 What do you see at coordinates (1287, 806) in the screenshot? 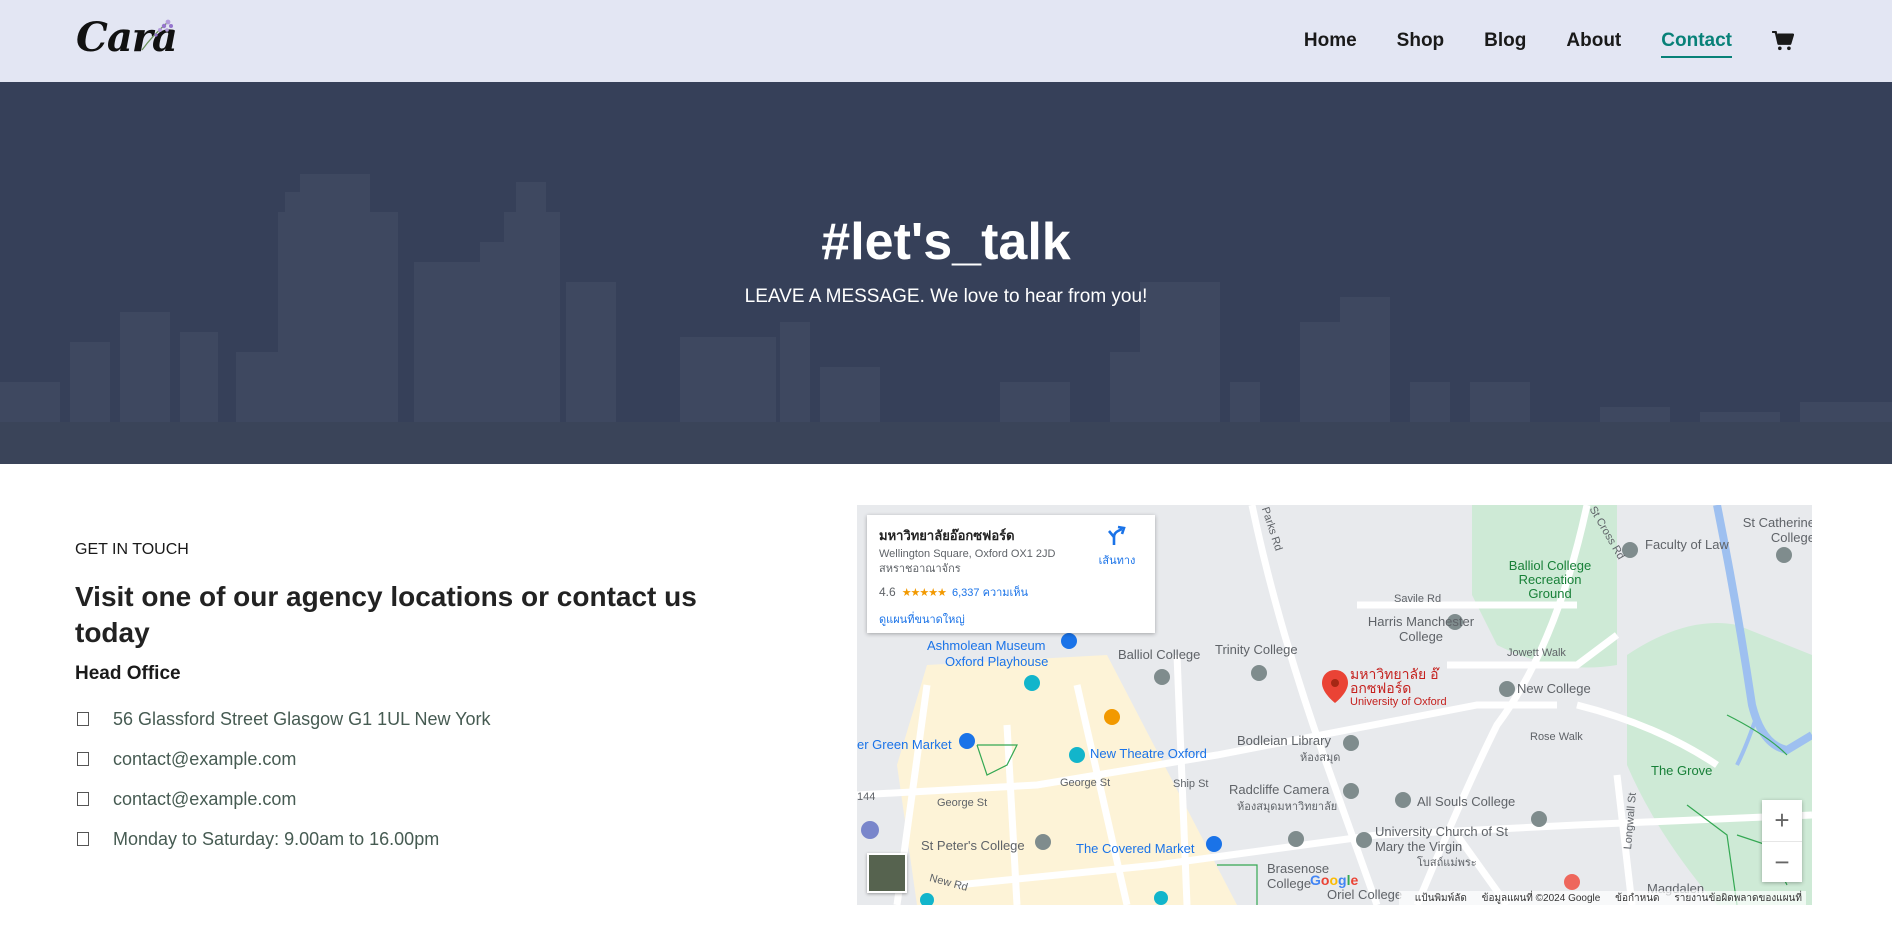
I see `map-label: ห้องสมุดมหาวิทยาลัย` at bounding box center [1287, 806].